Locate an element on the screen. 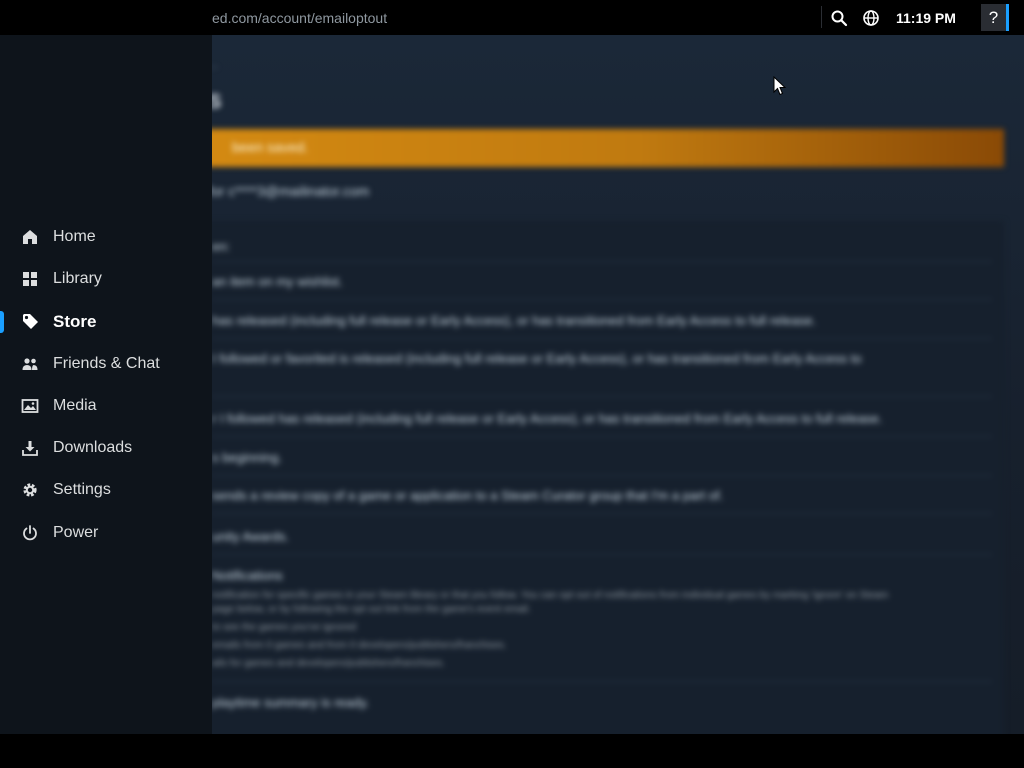  menu-item-label: Library is located at coordinates (77, 278).